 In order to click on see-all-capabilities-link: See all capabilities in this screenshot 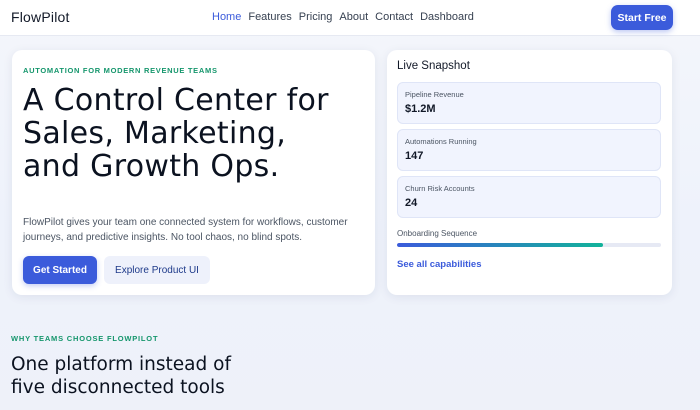, I will do `click(439, 264)`.